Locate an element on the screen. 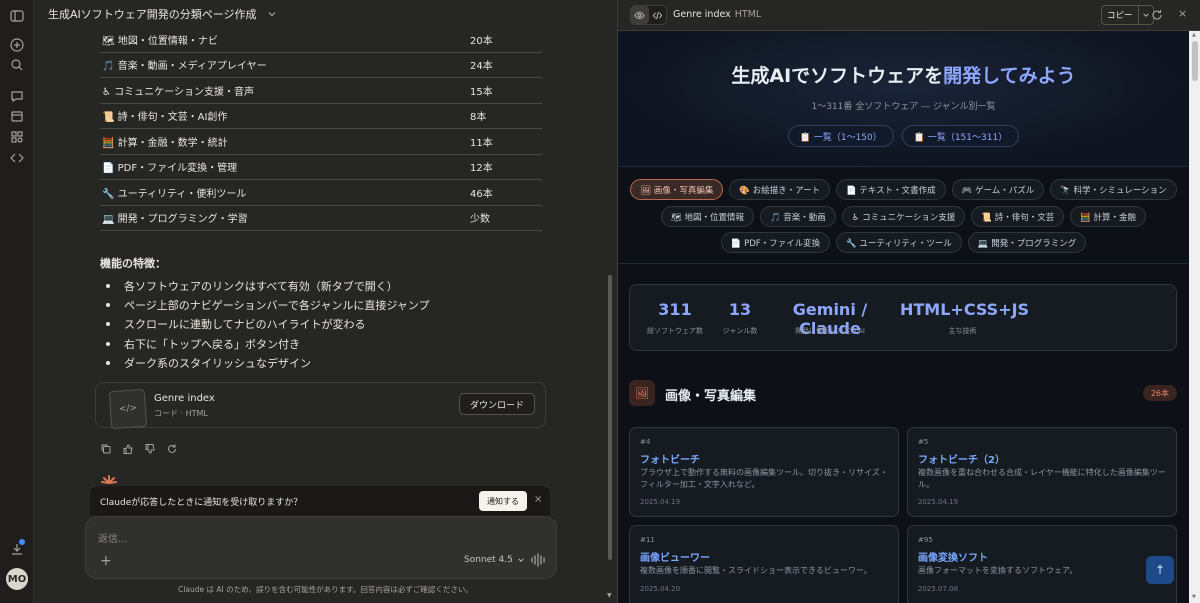 The image size is (1200, 603). table-row: 💻 開発・プログラミング・学習 少数 is located at coordinates (321, 218).